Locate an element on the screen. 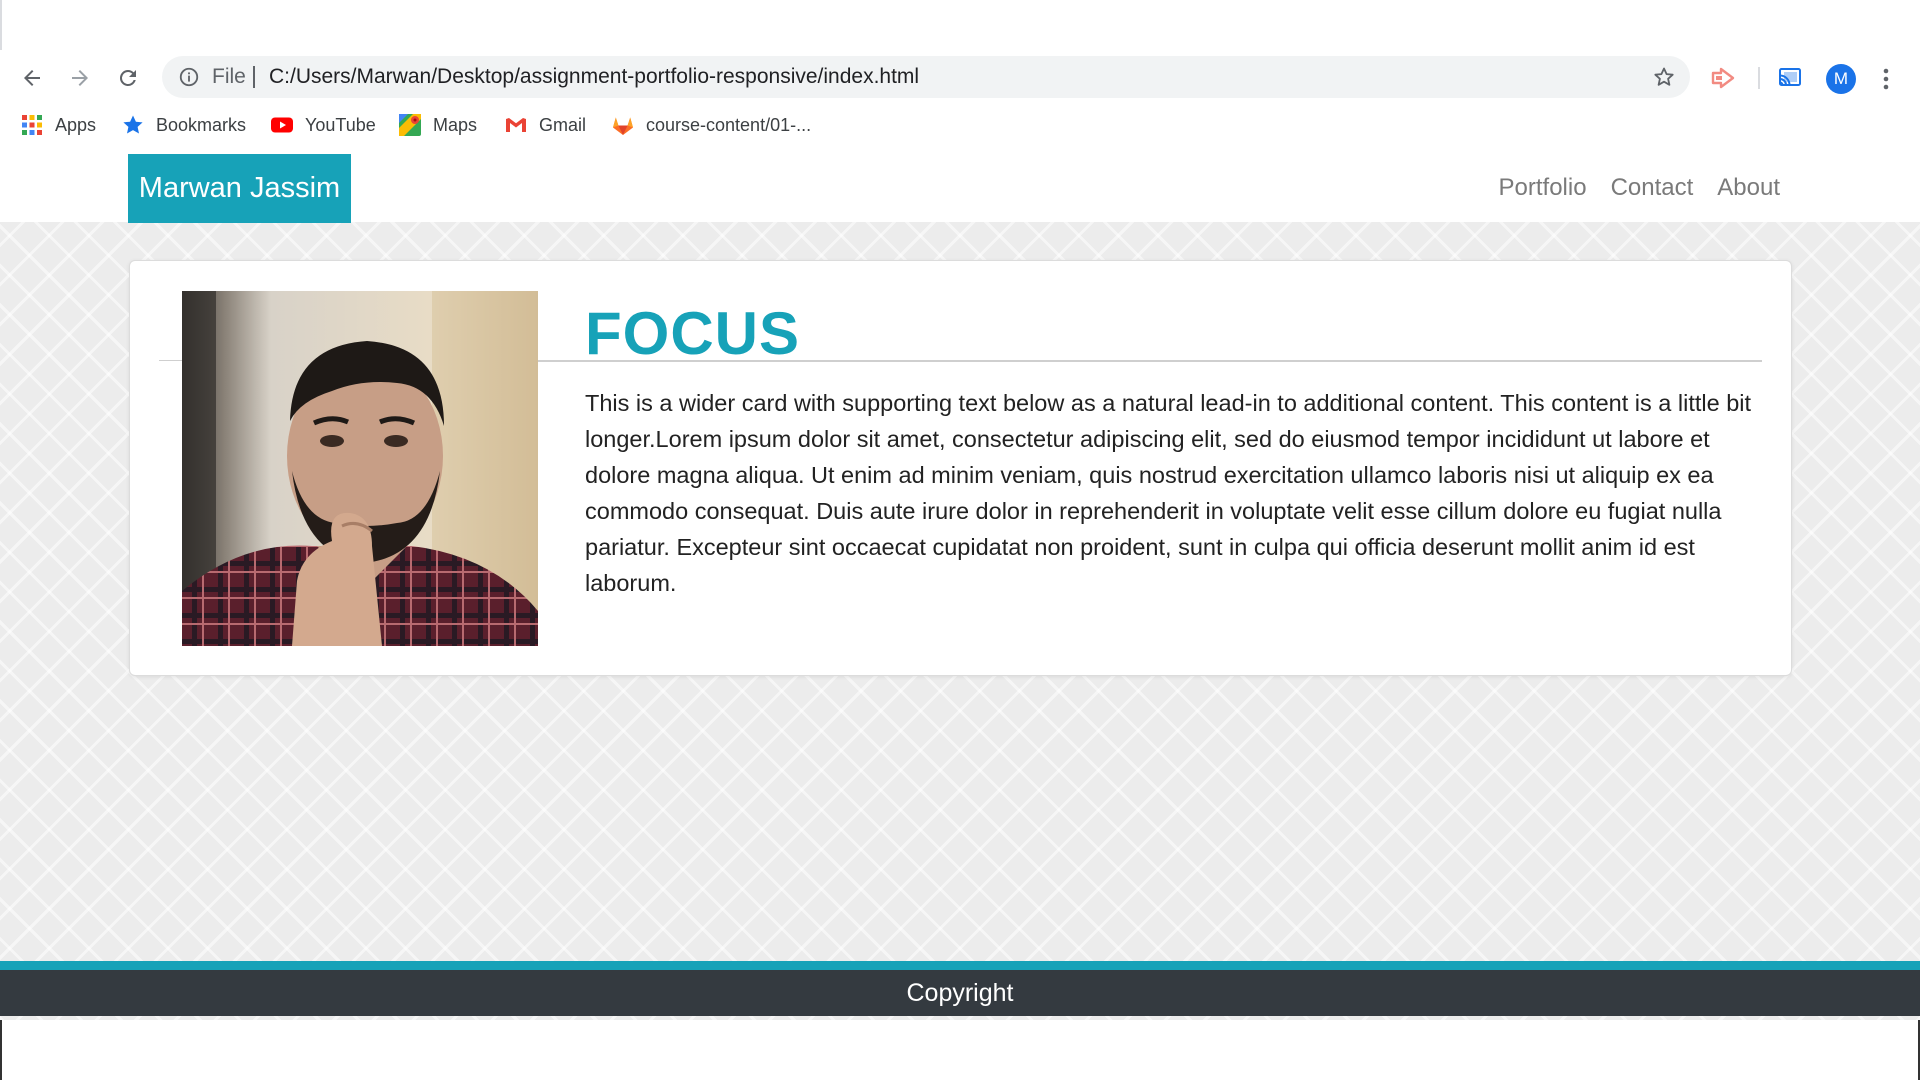  more-menu-icon is located at coordinates (1886, 79).